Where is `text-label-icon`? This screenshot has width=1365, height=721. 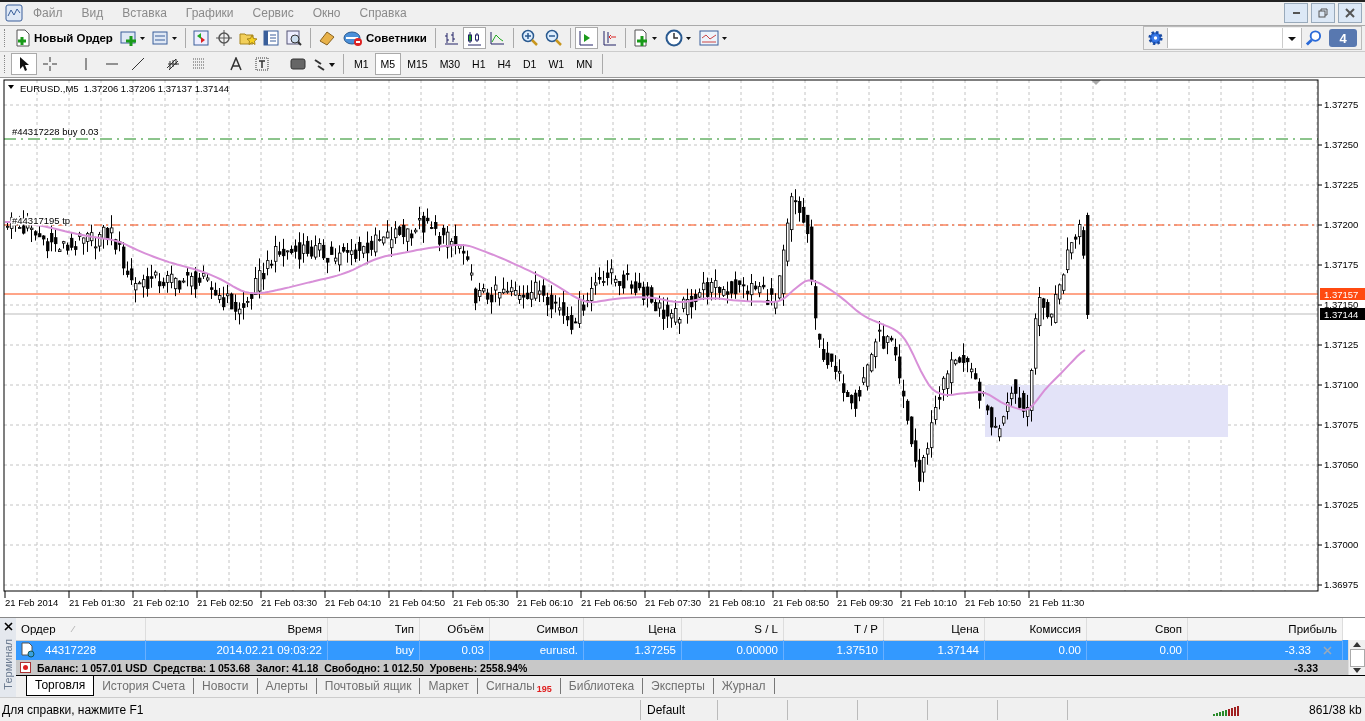 text-label-icon is located at coordinates (262, 64).